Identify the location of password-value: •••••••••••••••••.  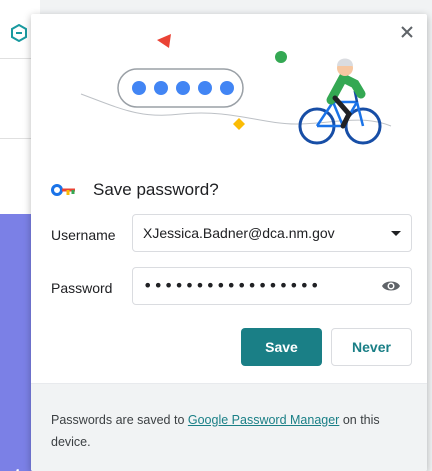
(232, 286).